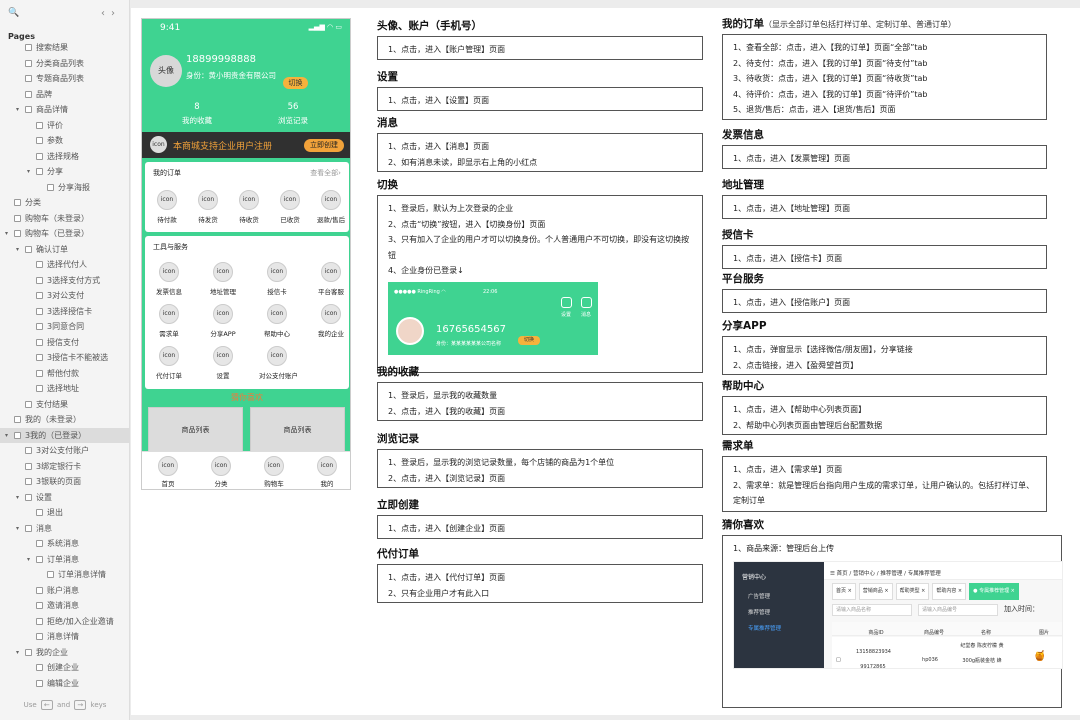  What do you see at coordinates (223, 321) in the screenshot?
I see `tool-shortcut: icon 分享APP` at bounding box center [223, 321].